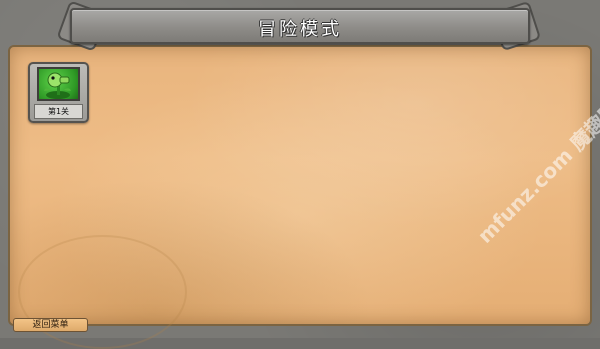 This screenshot has height=349, width=600. I want to click on peashooter-icon, so click(58, 84).